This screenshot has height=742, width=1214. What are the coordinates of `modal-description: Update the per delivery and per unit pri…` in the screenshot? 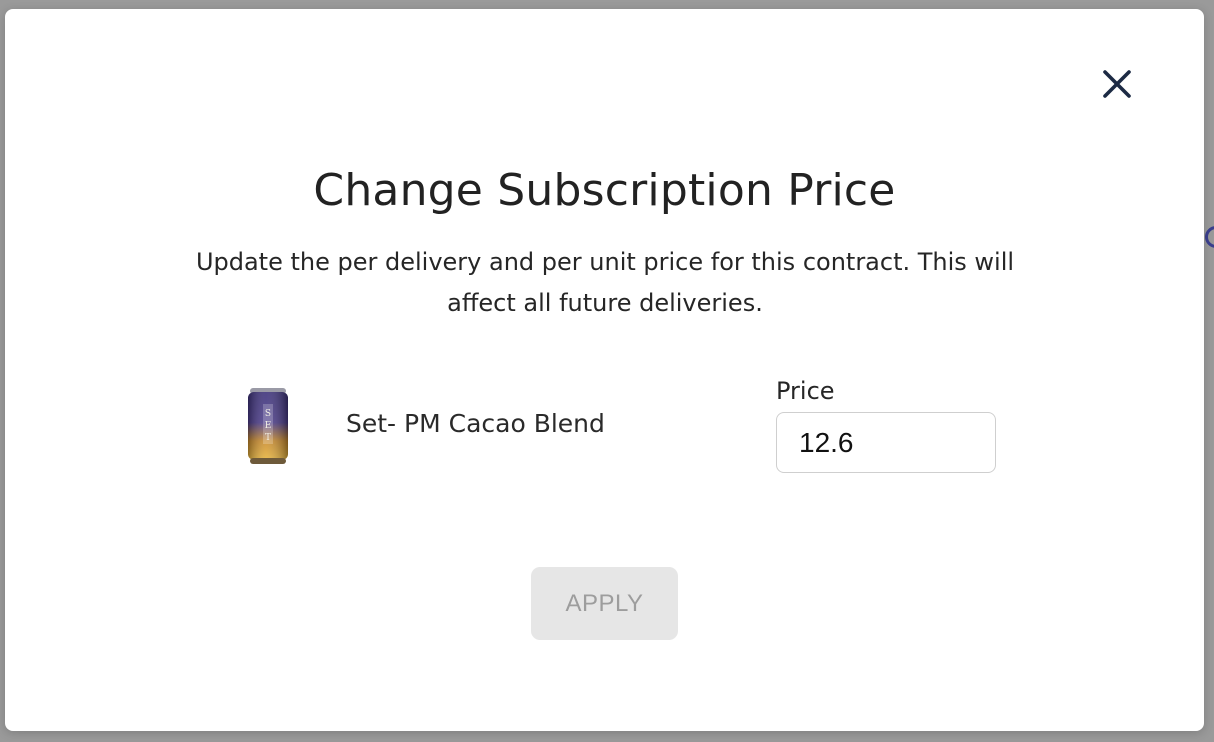 It's located at (605, 282).